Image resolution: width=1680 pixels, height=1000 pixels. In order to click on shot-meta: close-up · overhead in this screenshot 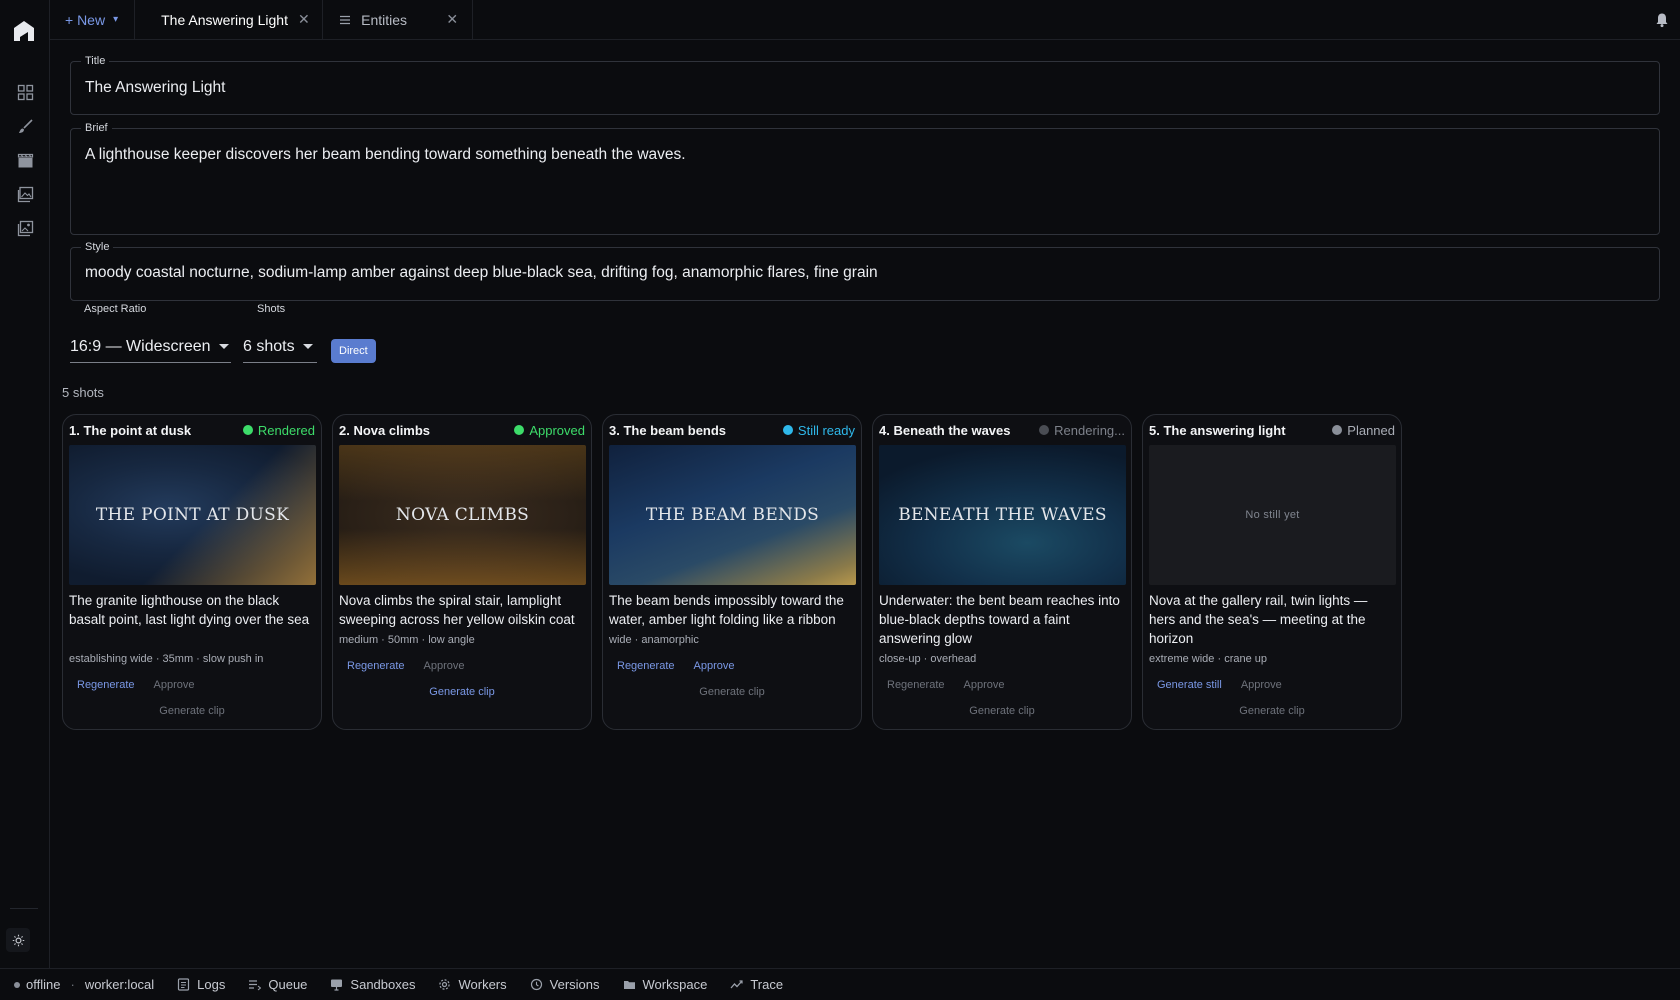, I will do `click(928, 659)`.